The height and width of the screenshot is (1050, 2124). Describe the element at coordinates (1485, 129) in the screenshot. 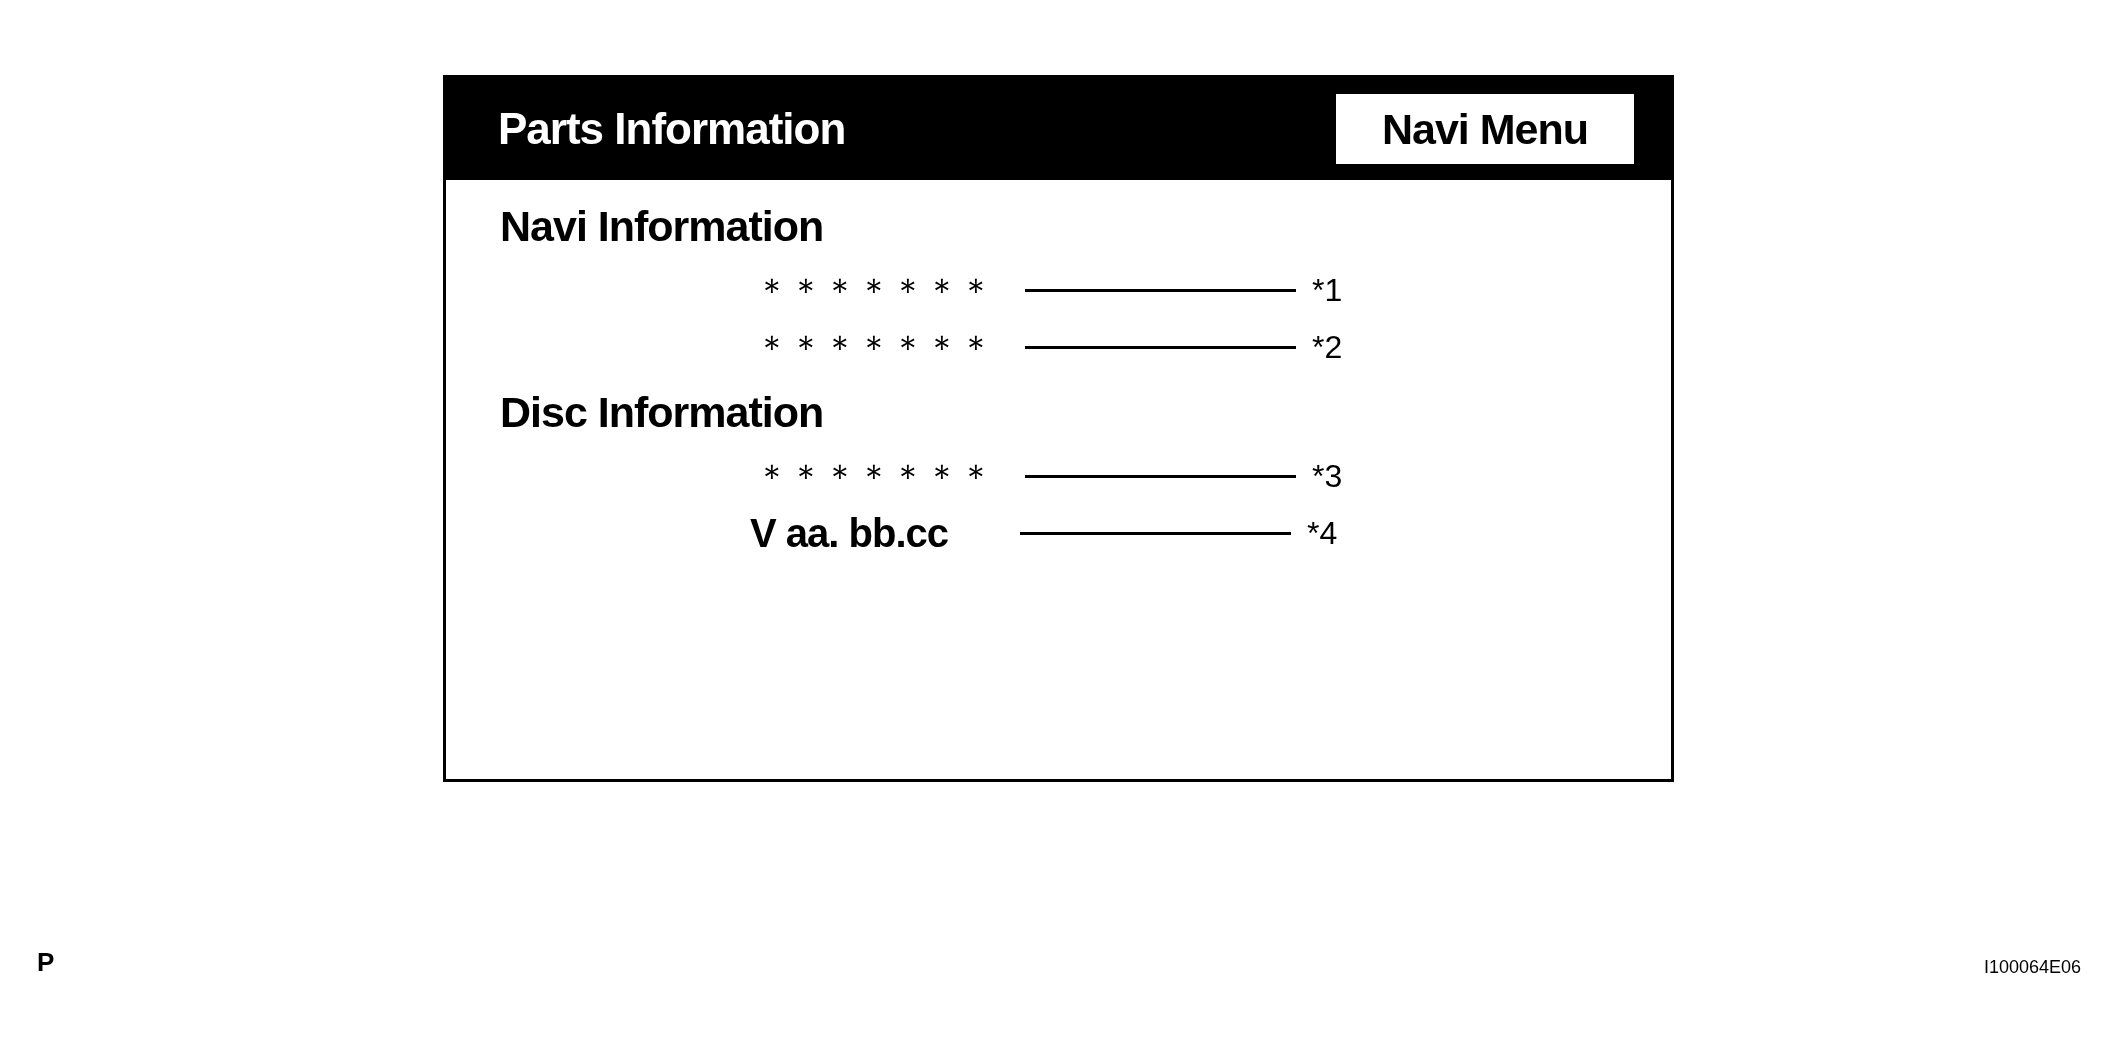

I see `navi-menu-button: Navi Menu` at that location.